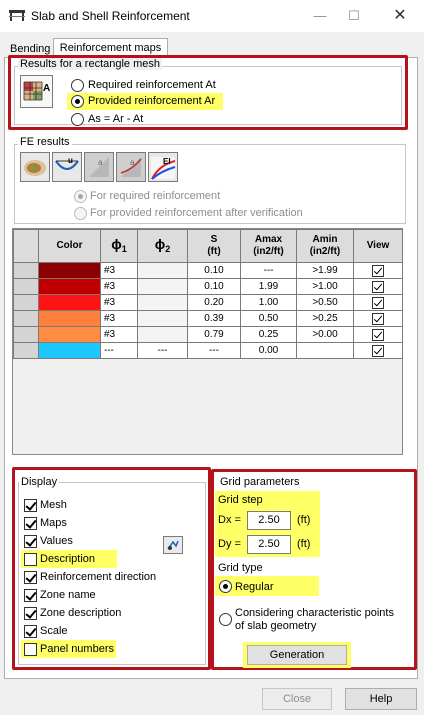 Image resolution: width=424 pixels, height=715 pixels. I want to click on amin-cell, so click(325, 350).